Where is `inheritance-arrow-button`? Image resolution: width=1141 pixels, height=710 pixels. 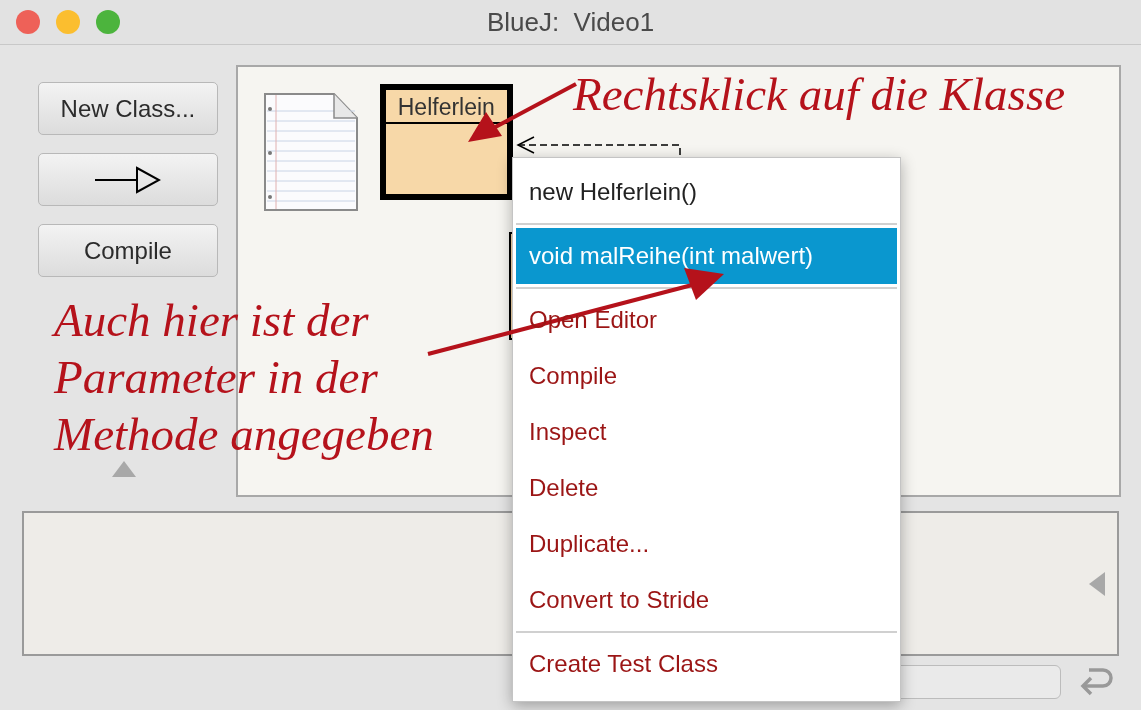 inheritance-arrow-button is located at coordinates (128, 179).